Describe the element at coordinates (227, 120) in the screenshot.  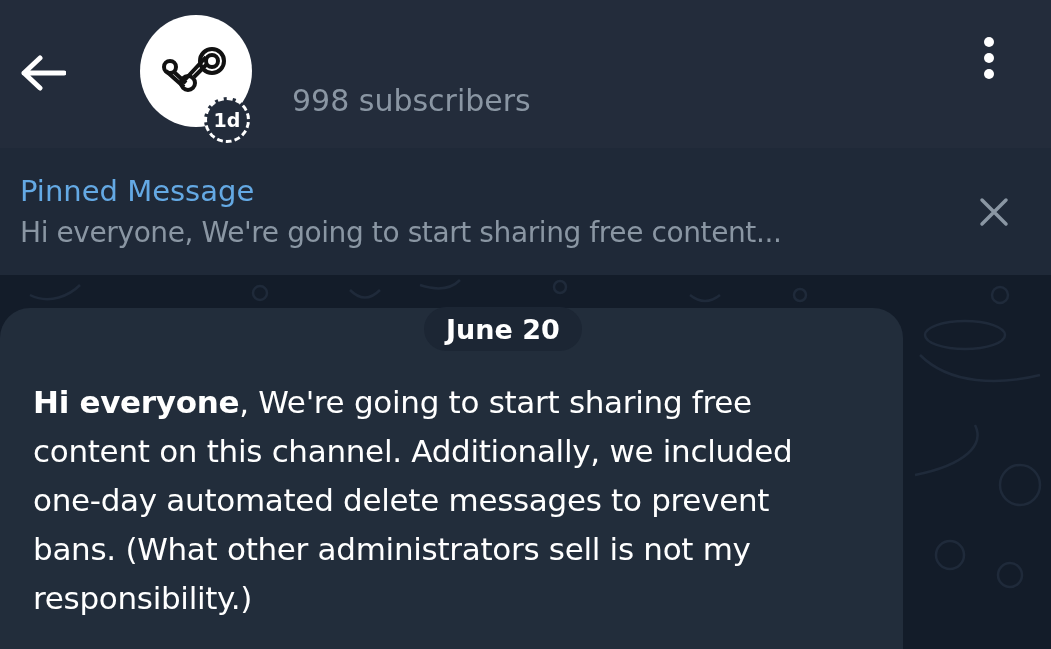
I see `timer-badge: 1d` at that location.